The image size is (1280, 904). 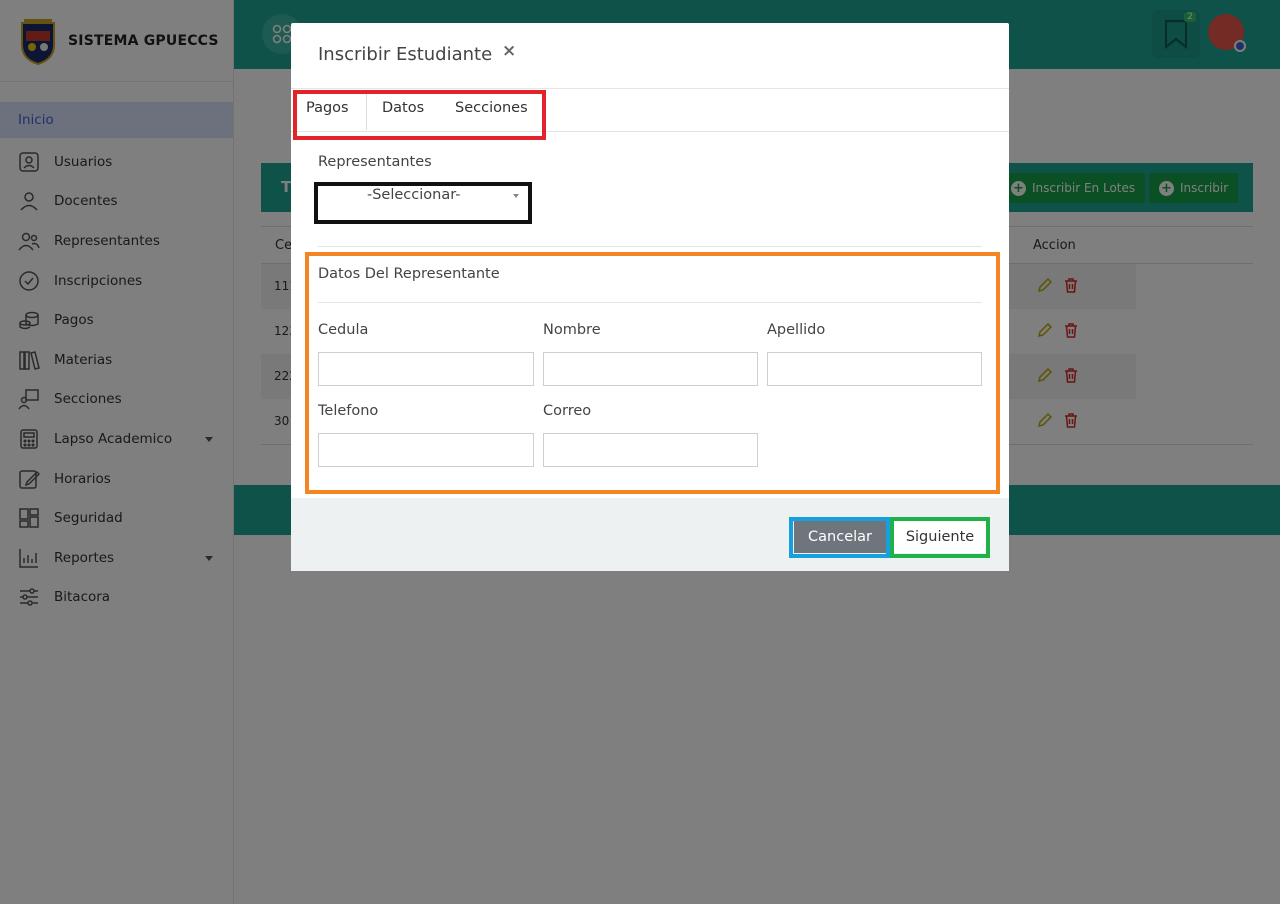 I want to click on apellido-field, so click(x=874, y=369).